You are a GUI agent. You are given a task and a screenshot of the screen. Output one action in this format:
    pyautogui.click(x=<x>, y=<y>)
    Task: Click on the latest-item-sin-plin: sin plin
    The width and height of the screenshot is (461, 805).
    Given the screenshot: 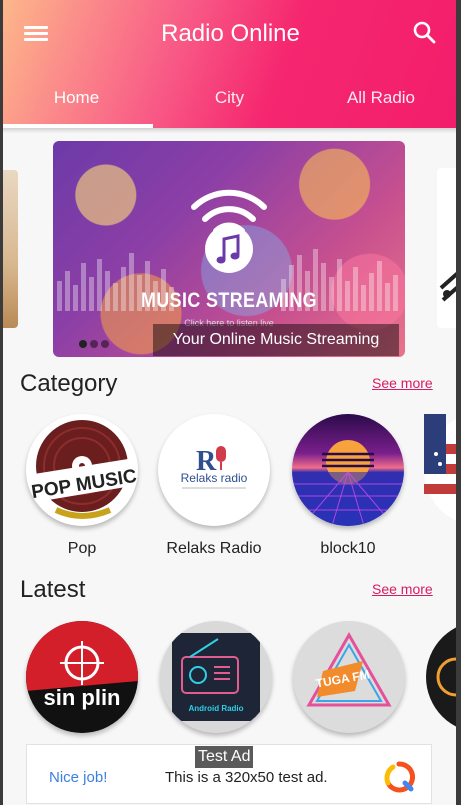 What is the action you would take?
    pyautogui.click(x=82, y=677)
    